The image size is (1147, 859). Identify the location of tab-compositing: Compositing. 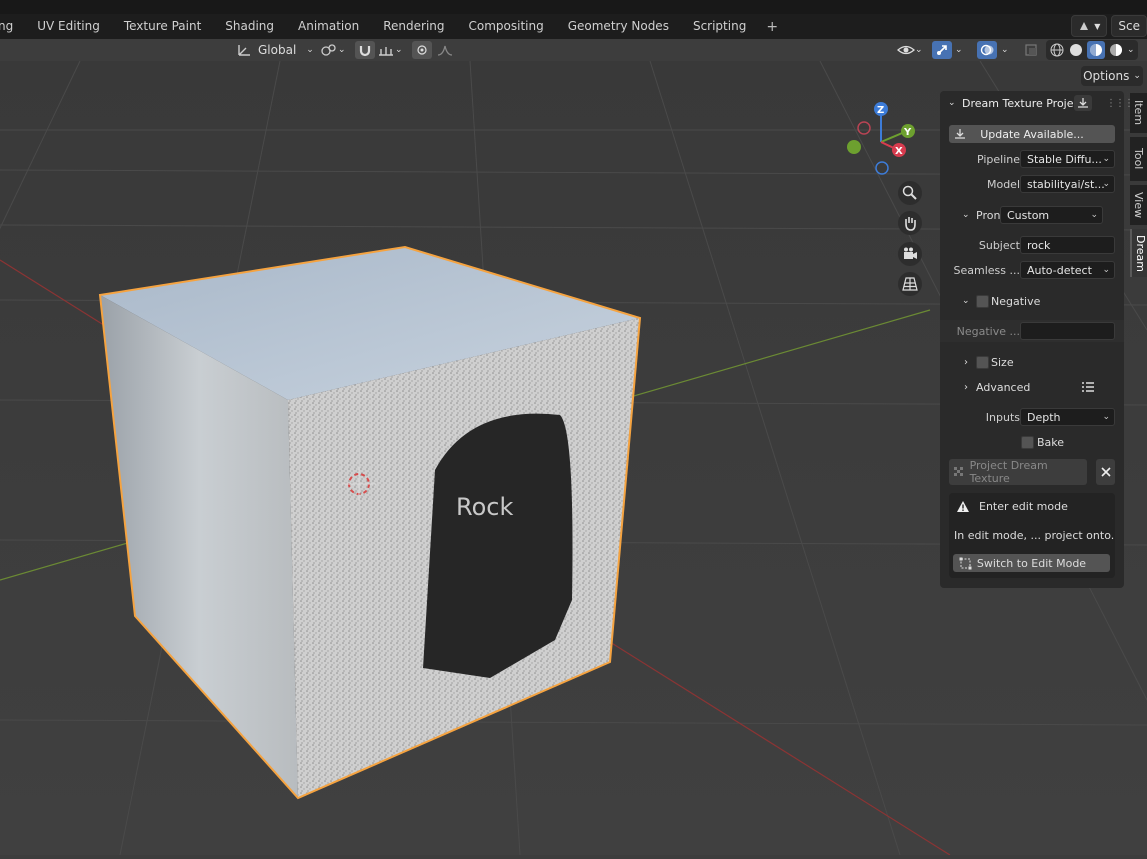
(506, 26).